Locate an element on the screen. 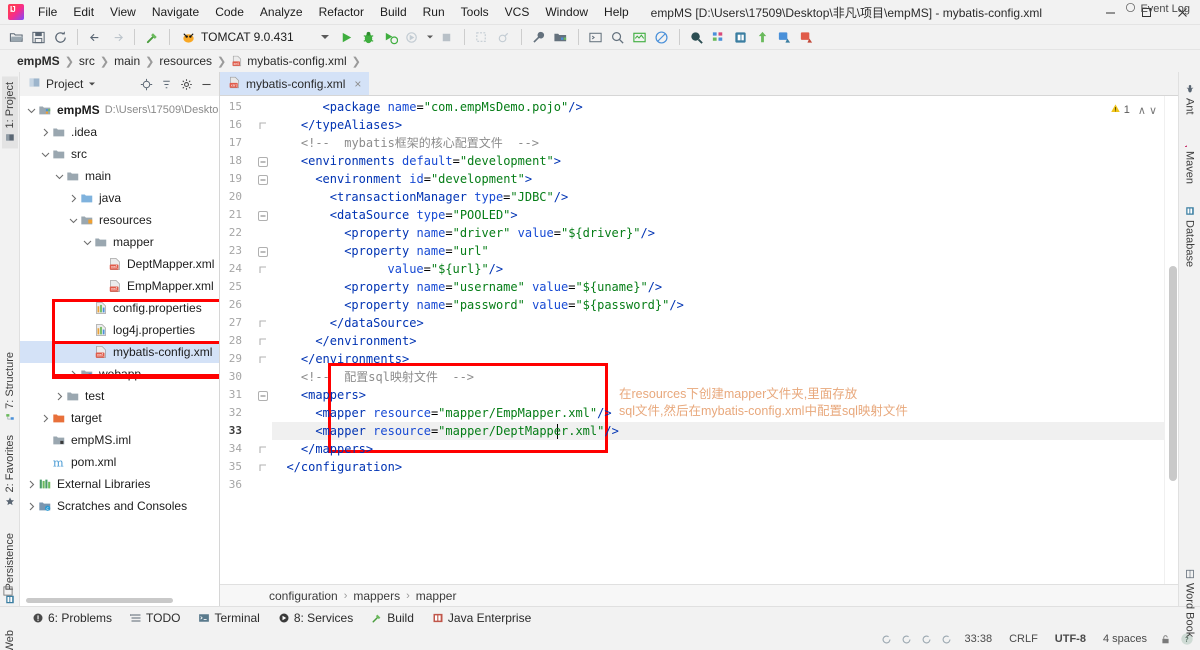 This screenshot has height=650, width=1200. menu-edit: Edit is located at coordinates (83, 12).